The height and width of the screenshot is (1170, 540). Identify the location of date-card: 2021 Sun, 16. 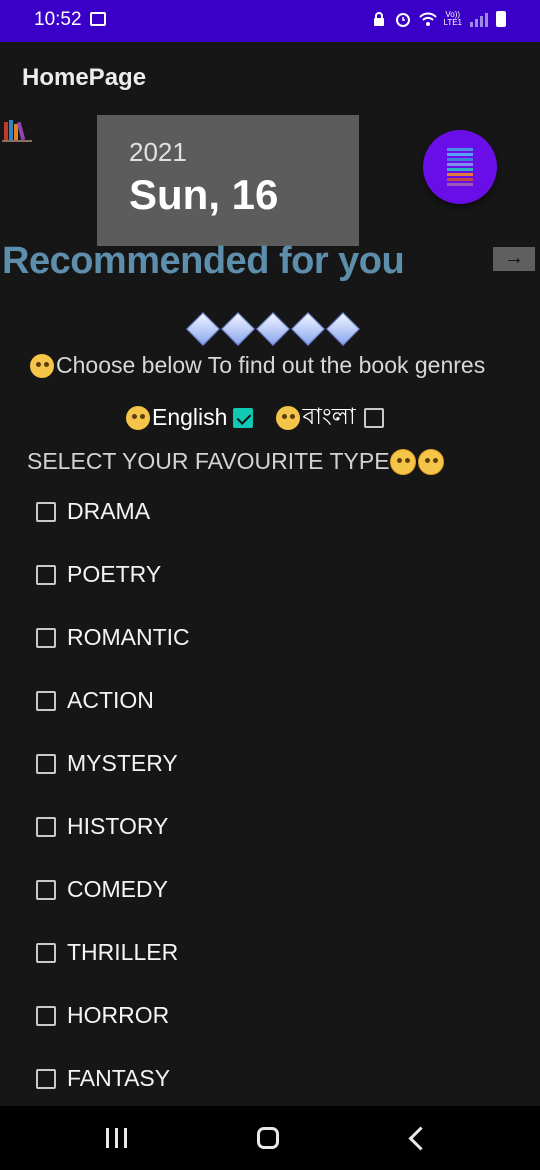
(228, 180).